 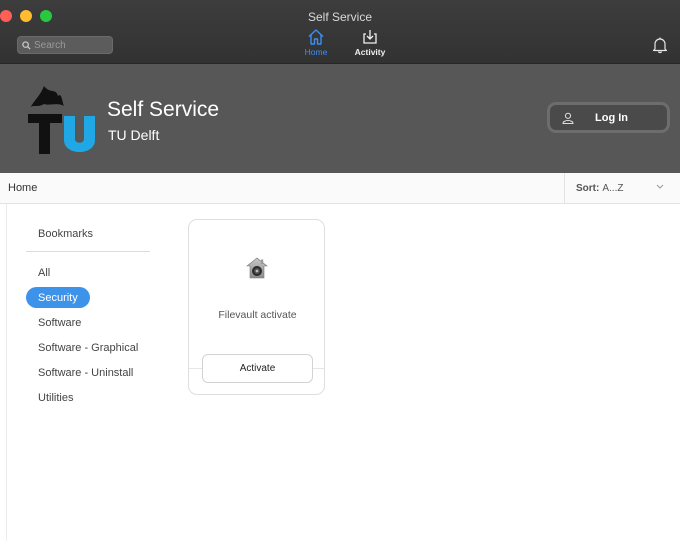 What do you see at coordinates (88, 240) in the screenshot?
I see `bookmarks-heading: Bookmarks` at bounding box center [88, 240].